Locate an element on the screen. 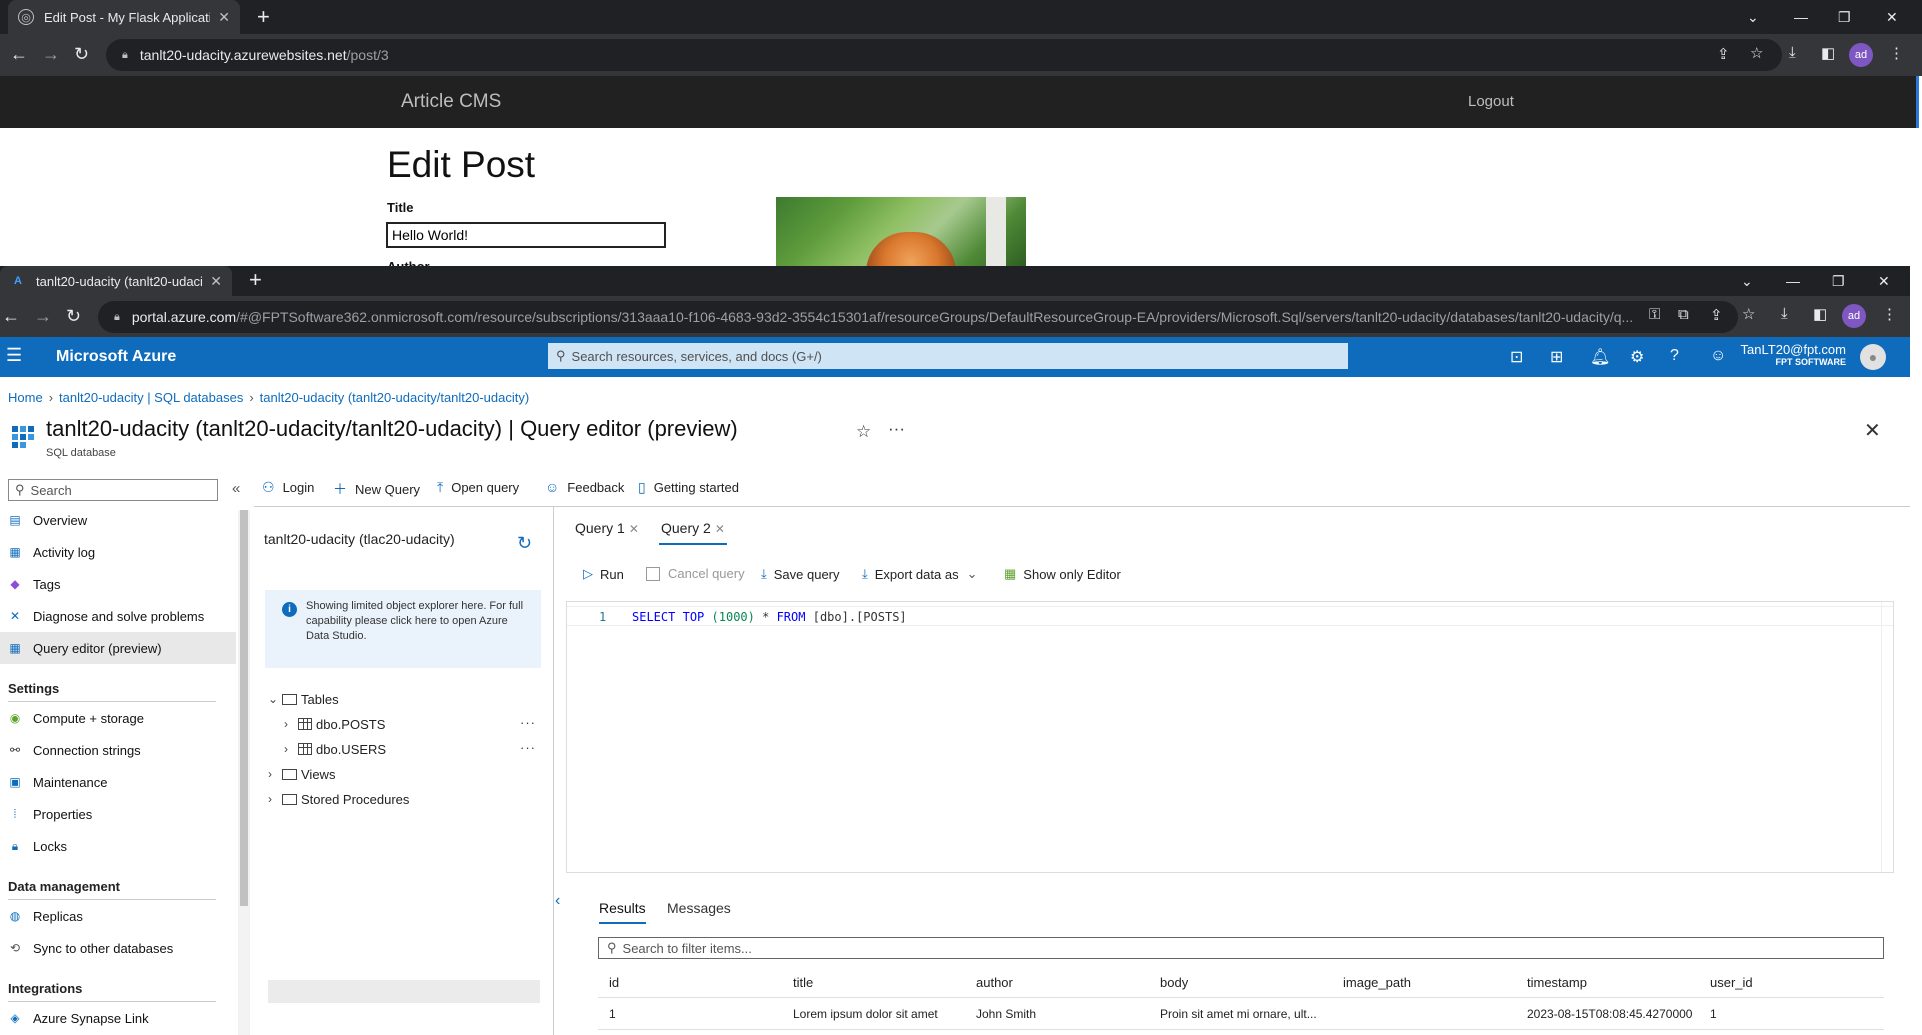 The height and width of the screenshot is (1035, 1922). azure-brand: Microsoft Azure is located at coordinates (116, 357).